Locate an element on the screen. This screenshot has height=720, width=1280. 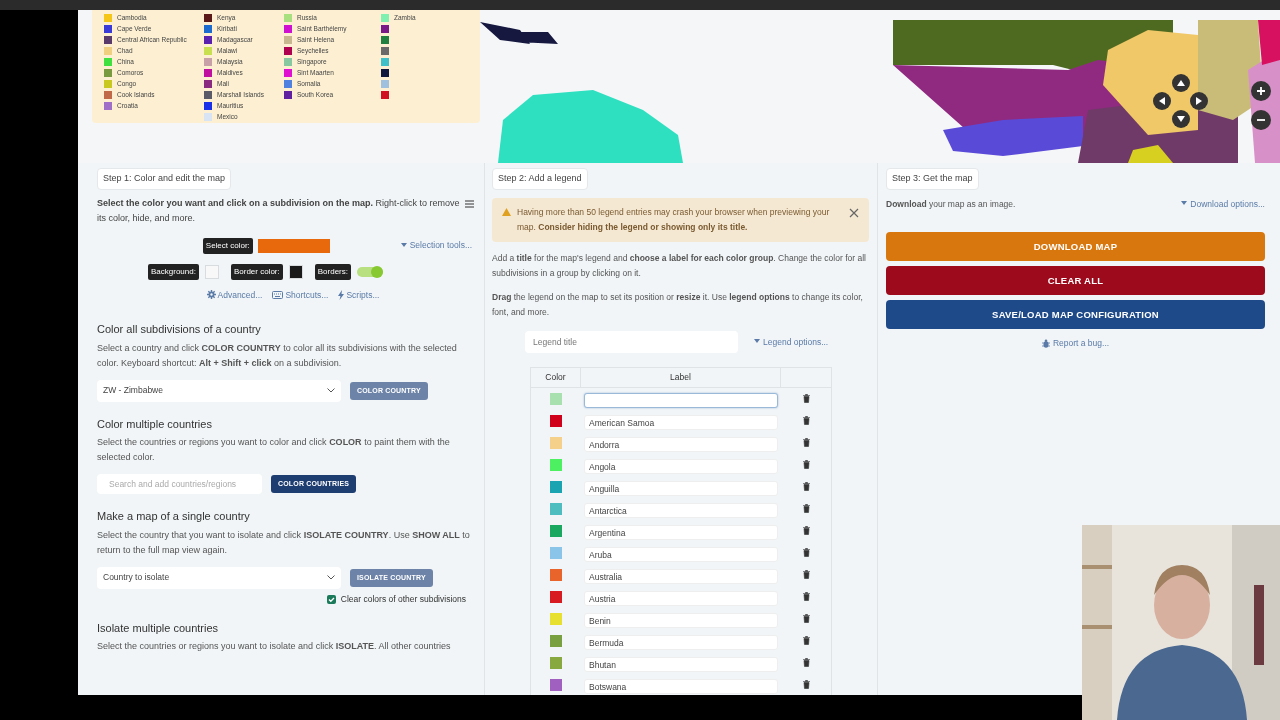
section-text: Select the countries or regions you want to color and click COLOR to paint them with the selected color. is located at coordinates (274, 450).